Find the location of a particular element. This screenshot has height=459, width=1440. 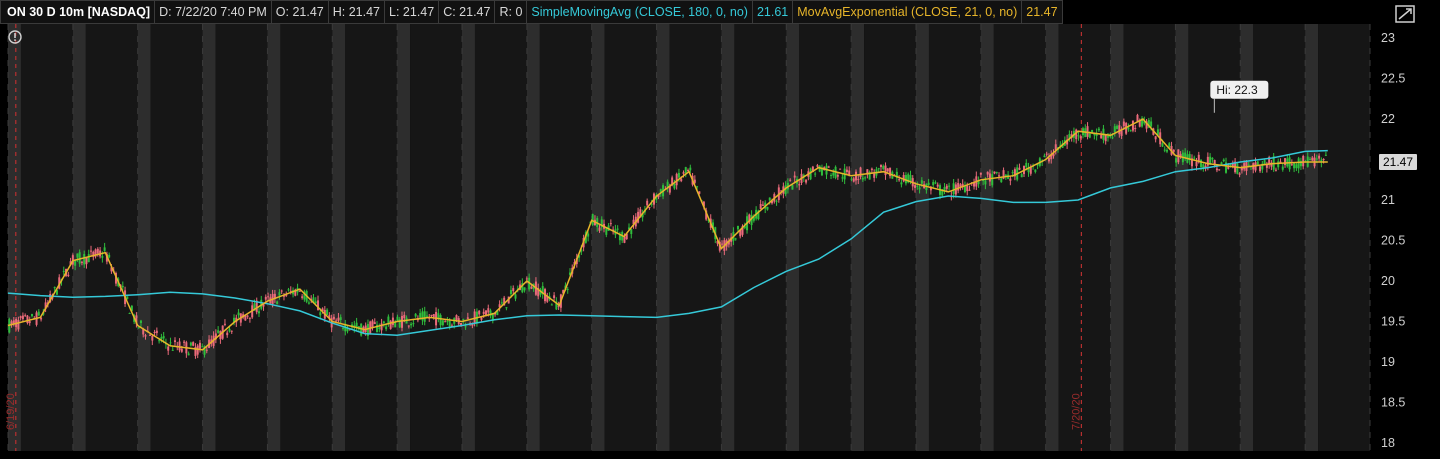

price-tick-label: 19.5 is located at coordinates (1393, 321).